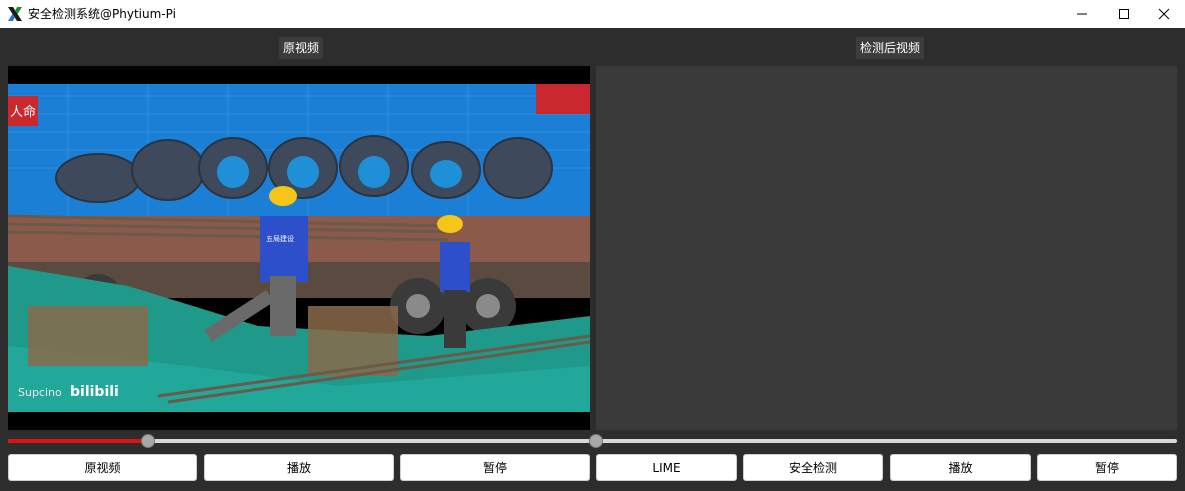  Describe the element at coordinates (890, 48) in the screenshot. I see `detected-video-label: 检测后视频` at that location.